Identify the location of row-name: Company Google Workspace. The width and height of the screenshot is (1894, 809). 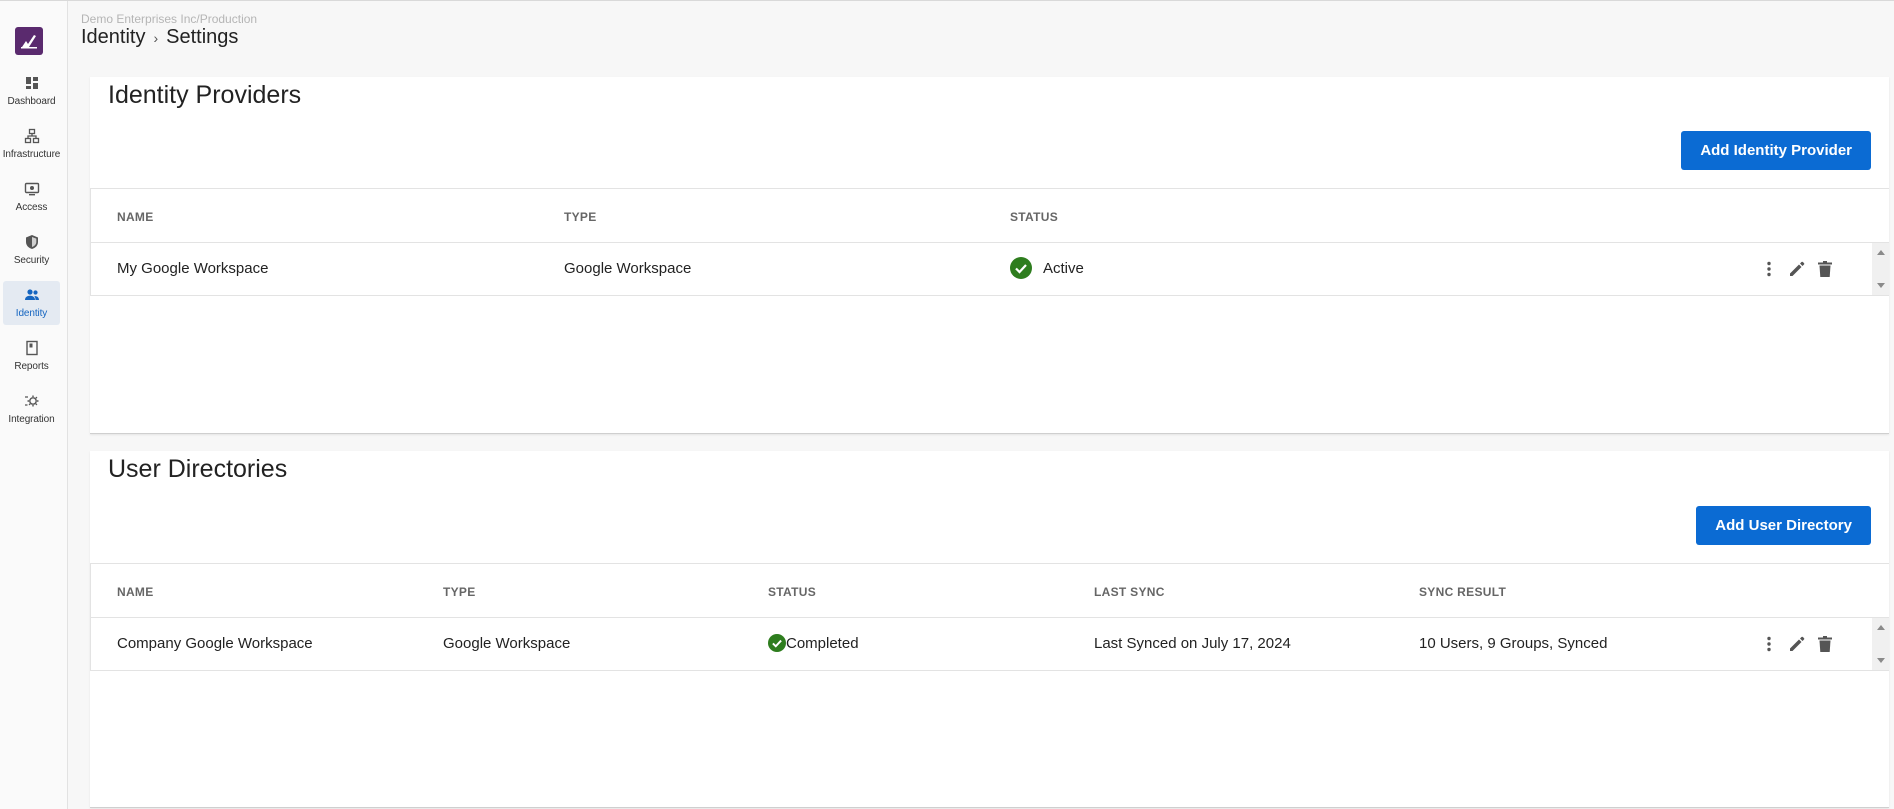
(215, 643).